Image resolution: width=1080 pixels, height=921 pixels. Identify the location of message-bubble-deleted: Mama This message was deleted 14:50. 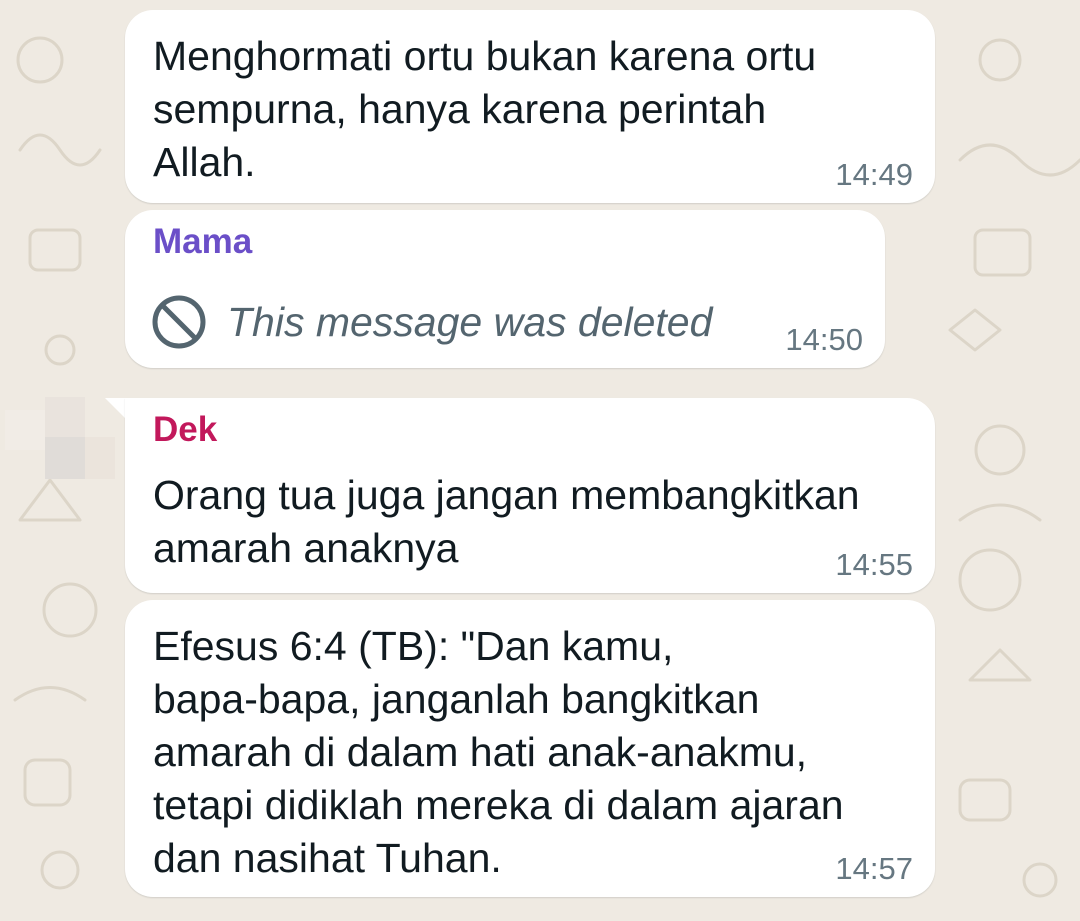
(505, 289).